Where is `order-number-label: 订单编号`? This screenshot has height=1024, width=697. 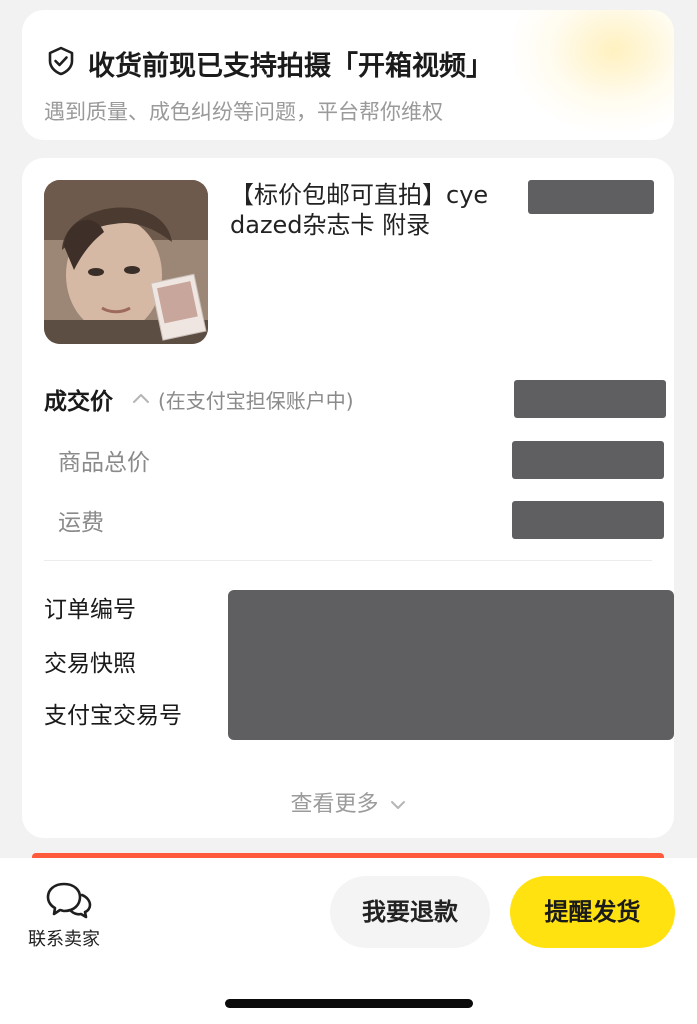 order-number-label: 订单编号 is located at coordinates (90, 610).